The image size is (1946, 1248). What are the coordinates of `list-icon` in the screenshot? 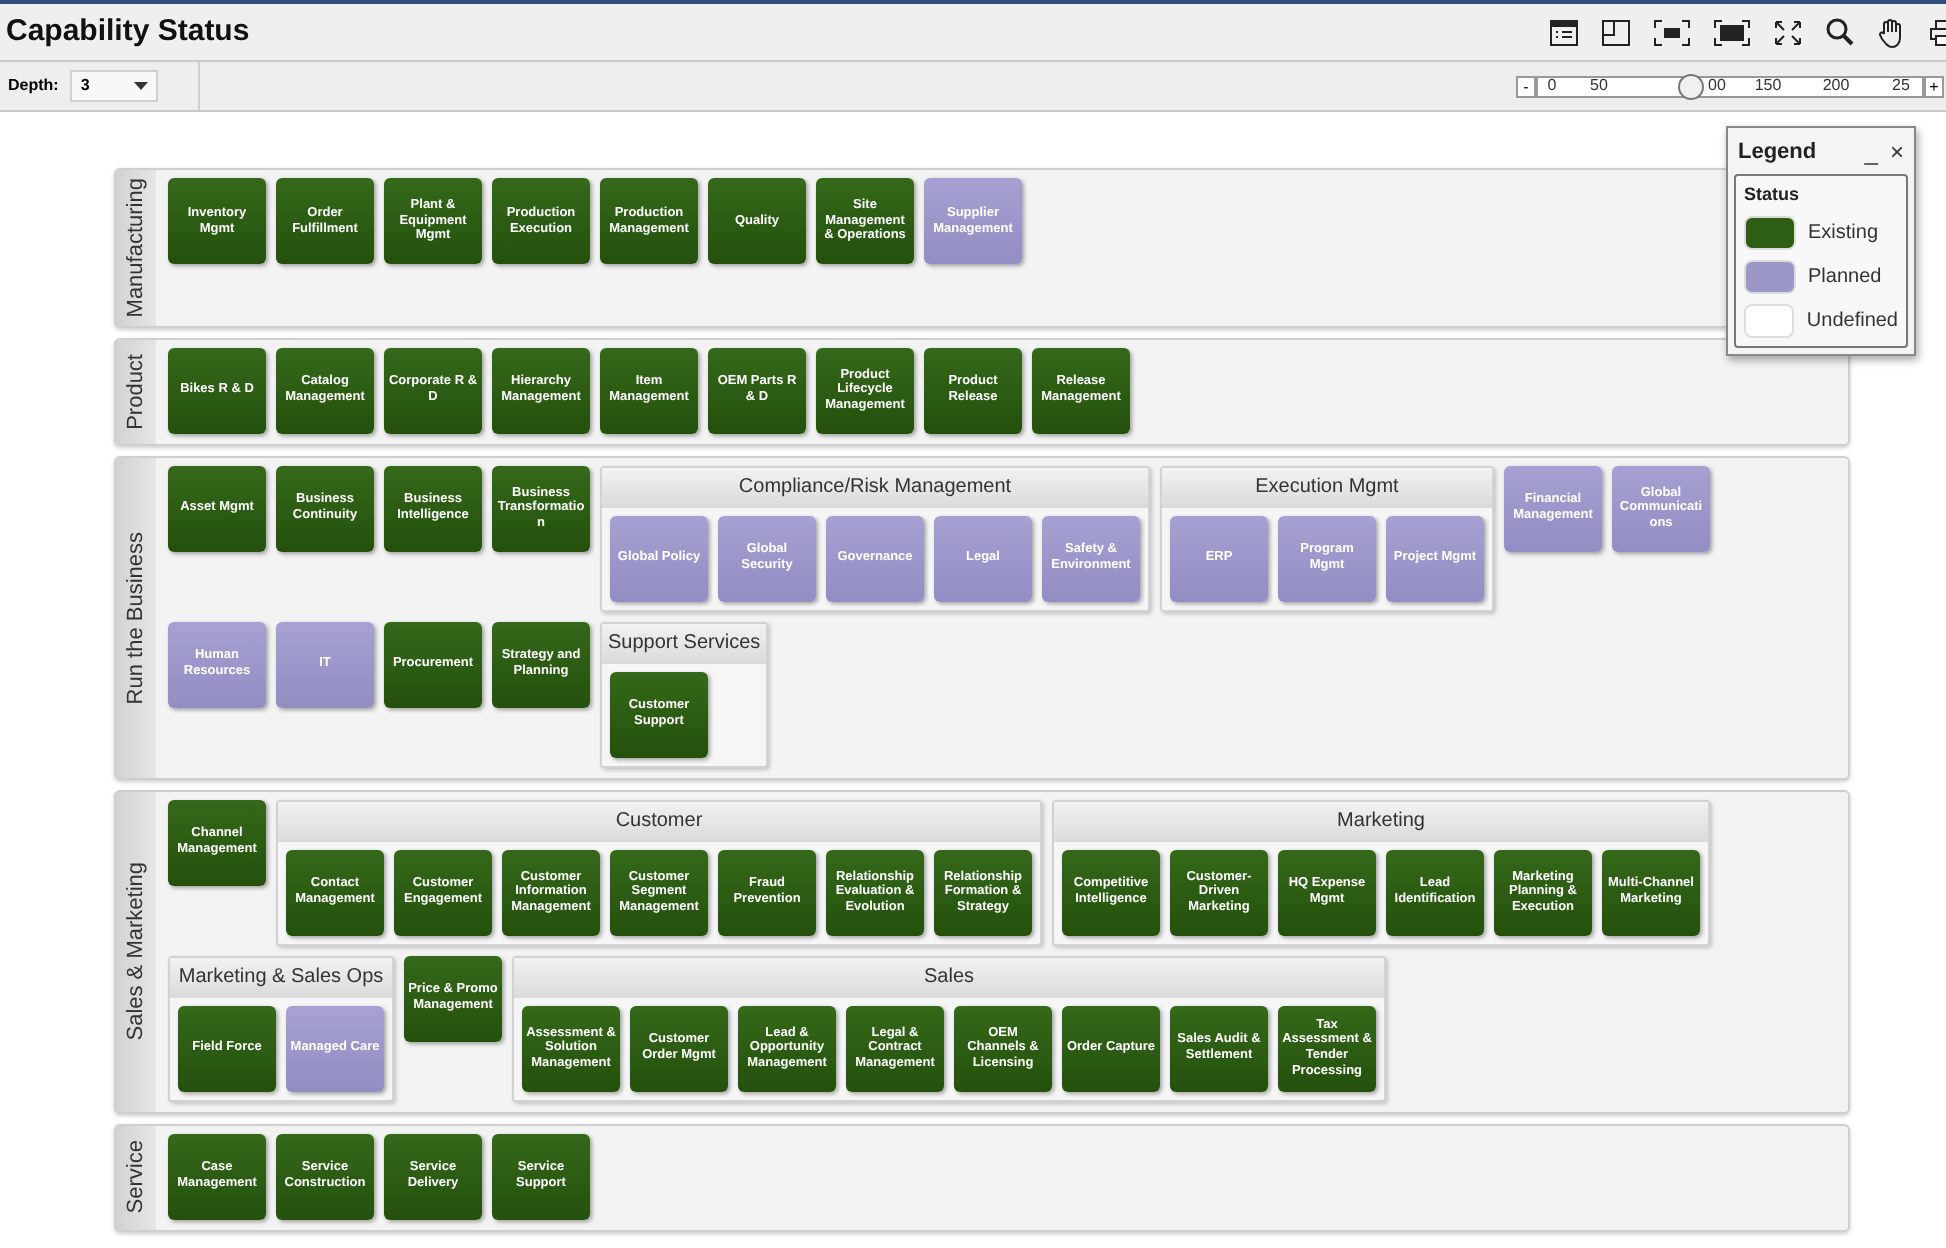 It's located at (1564, 32).